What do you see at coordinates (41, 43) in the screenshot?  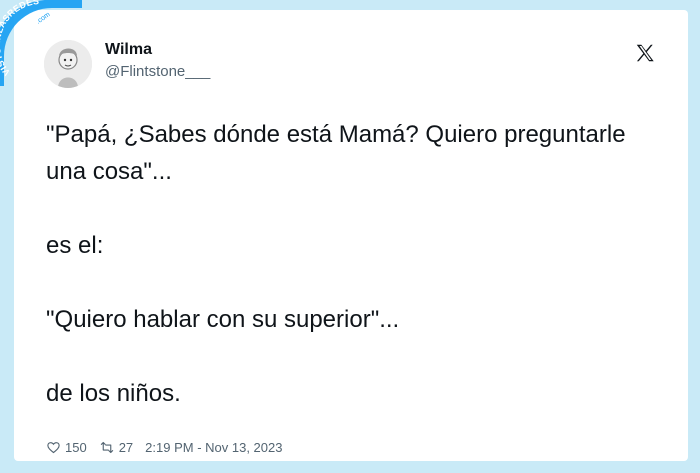 I see `watermark-badge: VISTOENLASREDES .com` at bounding box center [41, 43].